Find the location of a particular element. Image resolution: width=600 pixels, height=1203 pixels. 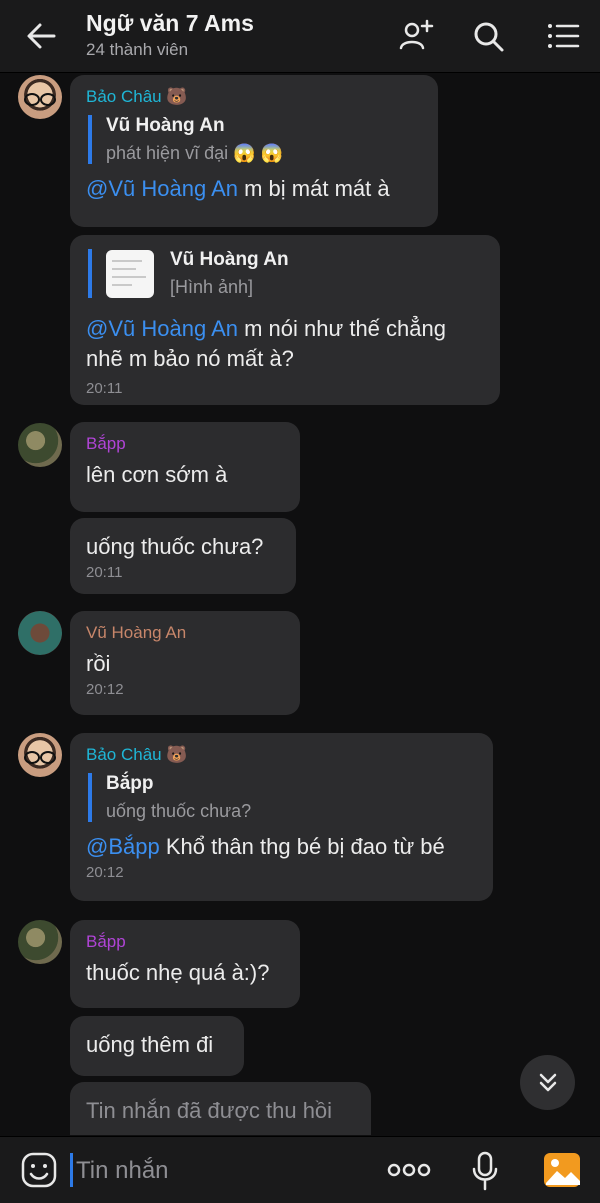

chat-header: Ngữ văn 7 Ams 24 thành viên is located at coordinates (300, 36).